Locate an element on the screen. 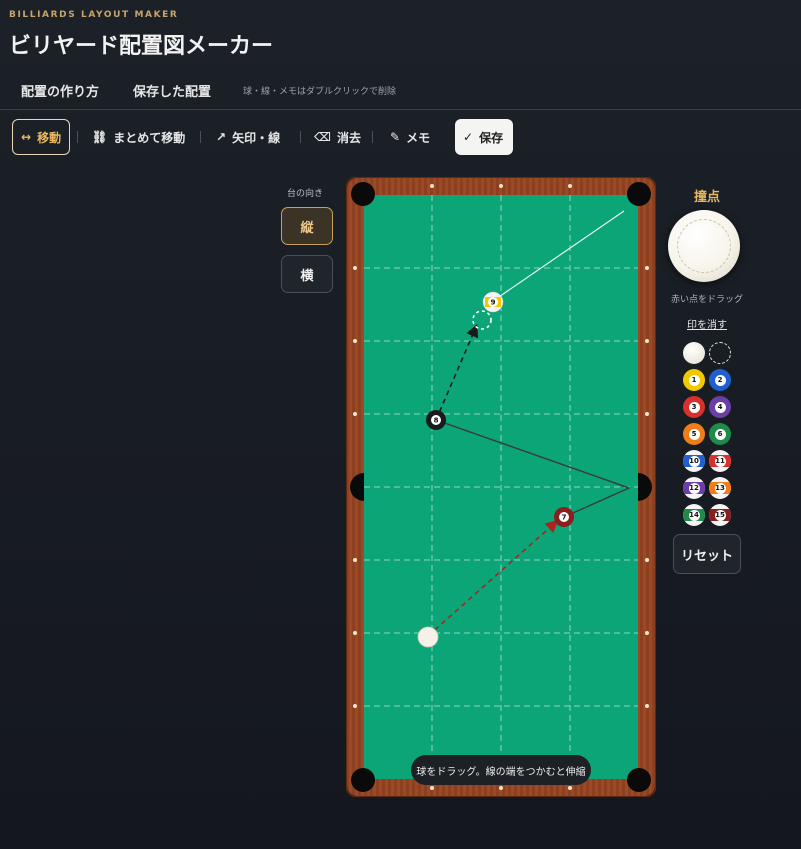 This screenshot has width=801, height=849. tray-ball-5-number: 5 is located at coordinates (694, 434).